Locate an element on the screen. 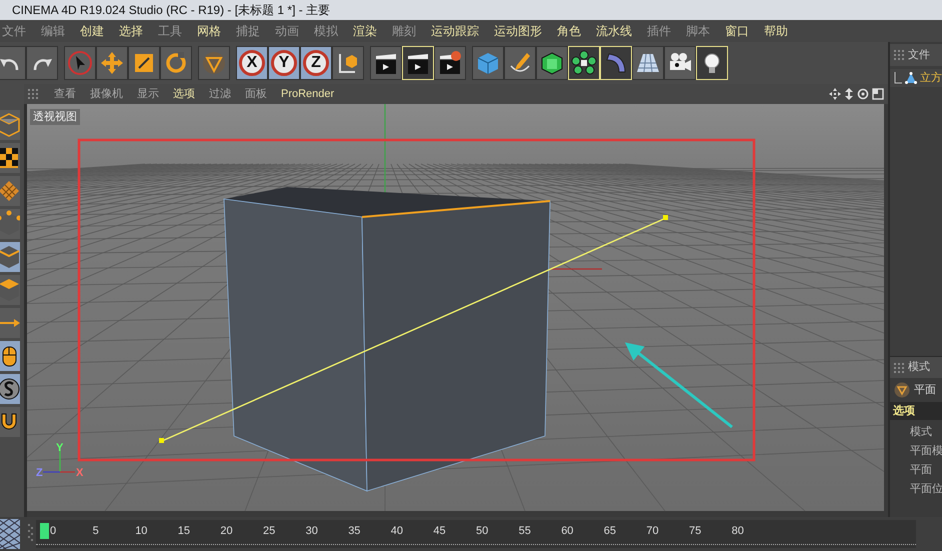 The width and height of the screenshot is (942, 551). view-menu-item: 摄像机 is located at coordinates (106, 94).